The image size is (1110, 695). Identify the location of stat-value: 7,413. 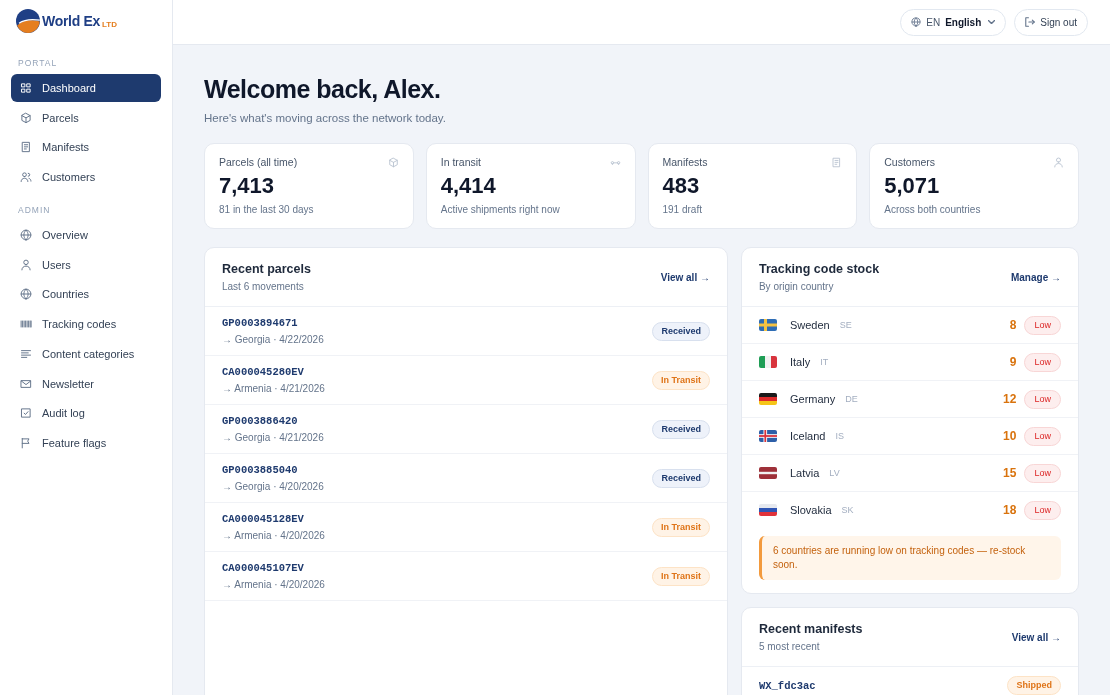
(247, 186).